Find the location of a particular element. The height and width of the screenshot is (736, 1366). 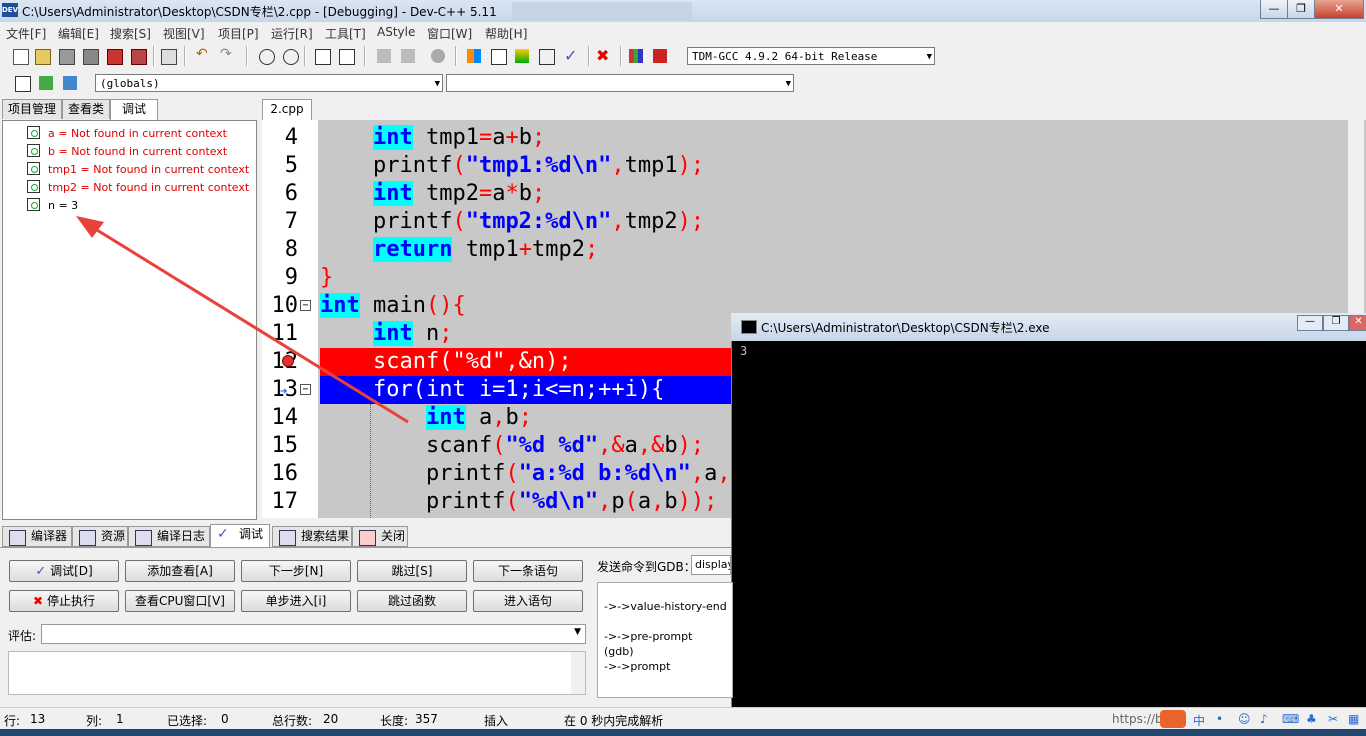

debug-button: ✓ 调试[D] is located at coordinates (64, 571).